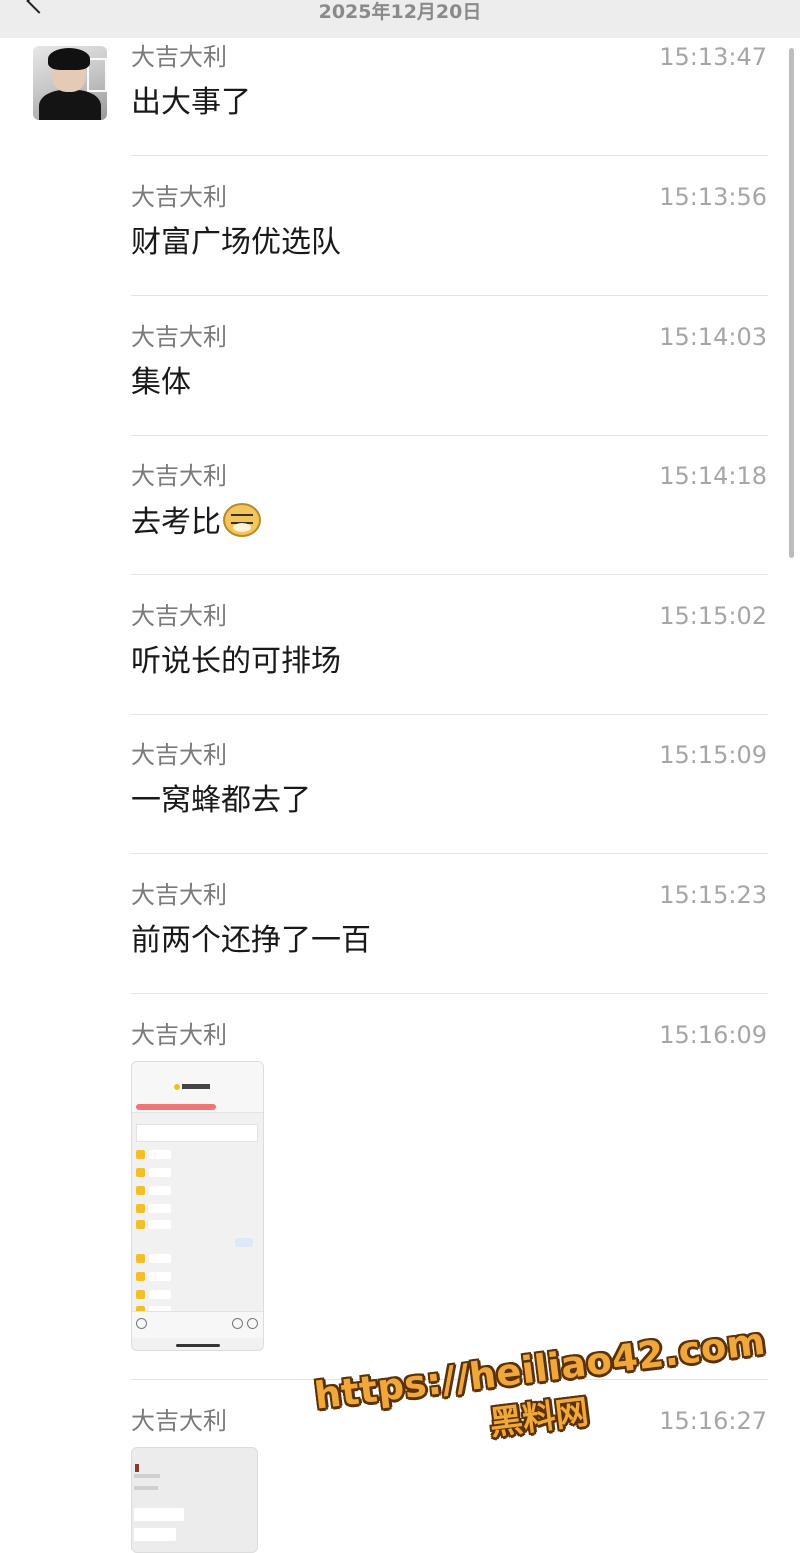 Image resolution: width=800 pixels, height=1553 pixels. Describe the element at coordinates (176, 522) in the screenshot. I see `message-text: 去考比` at that location.